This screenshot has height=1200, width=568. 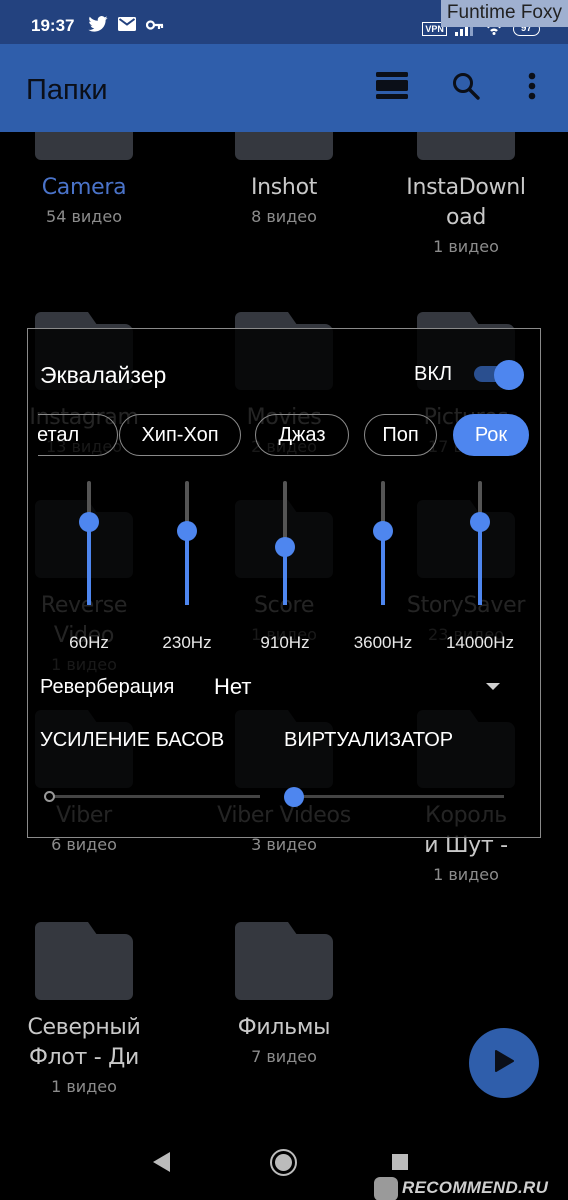 I want to click on view-mode-button, so click(x=392, y=88).